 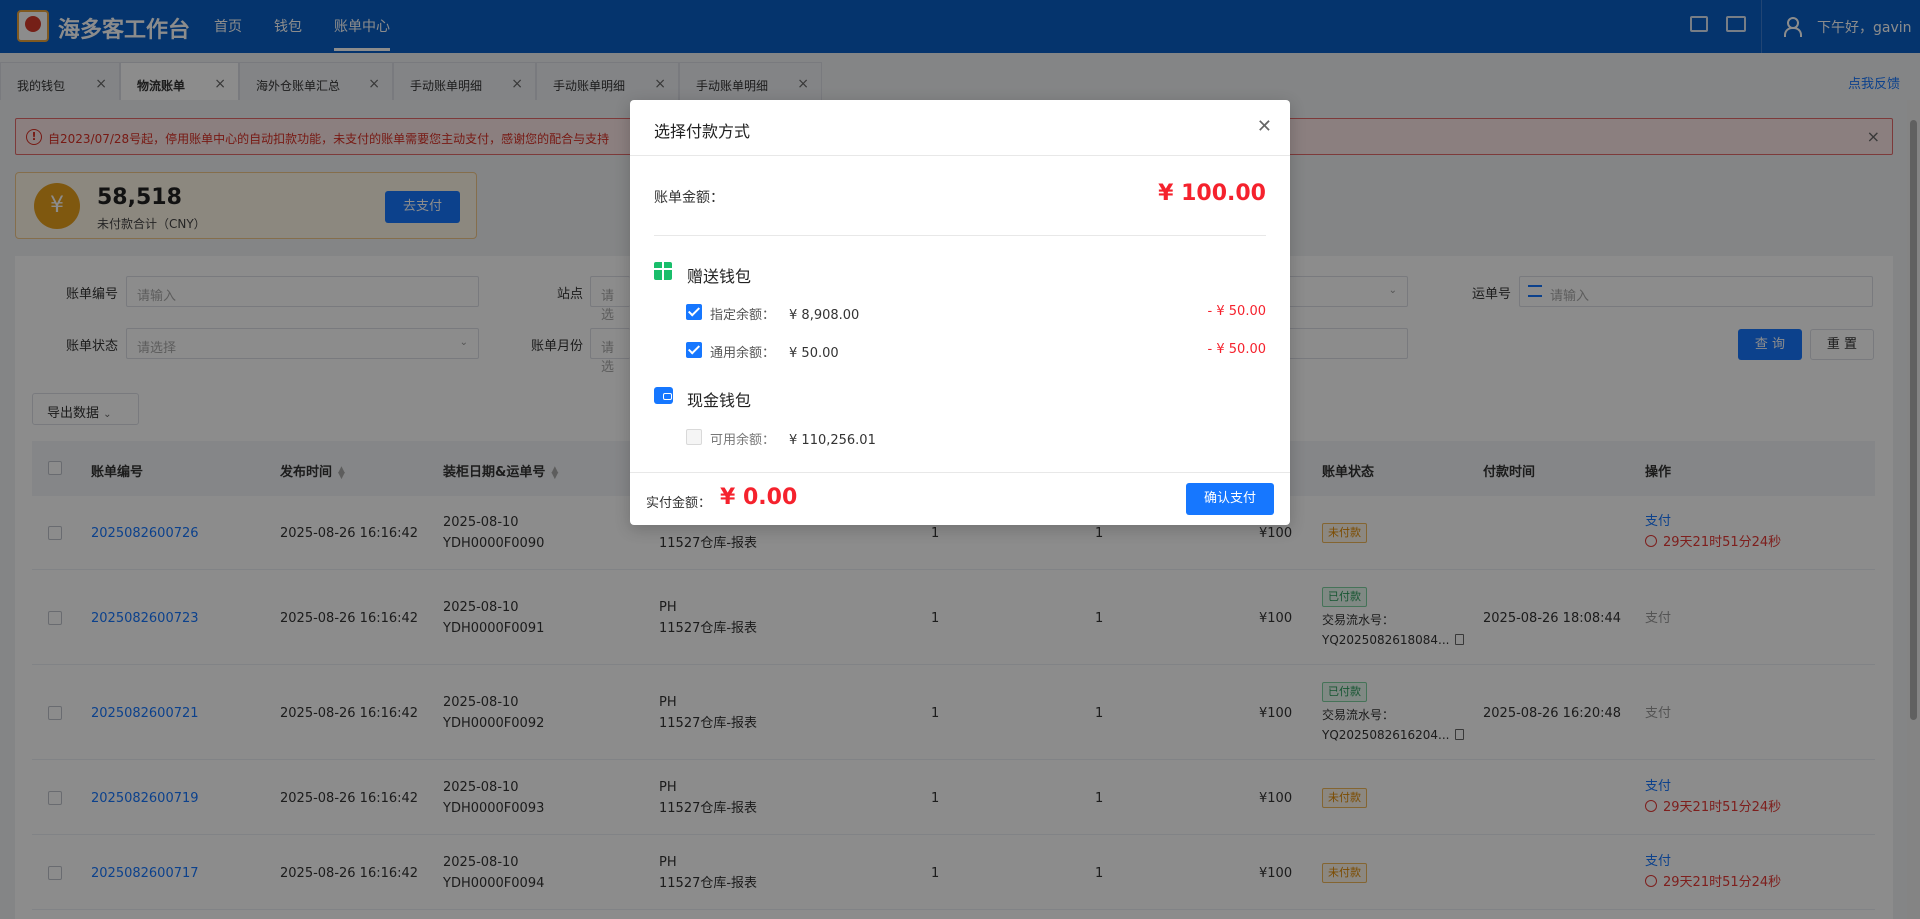 I want to click on cash-wallet-title: 现金钱包, so click(x=719, y=400).